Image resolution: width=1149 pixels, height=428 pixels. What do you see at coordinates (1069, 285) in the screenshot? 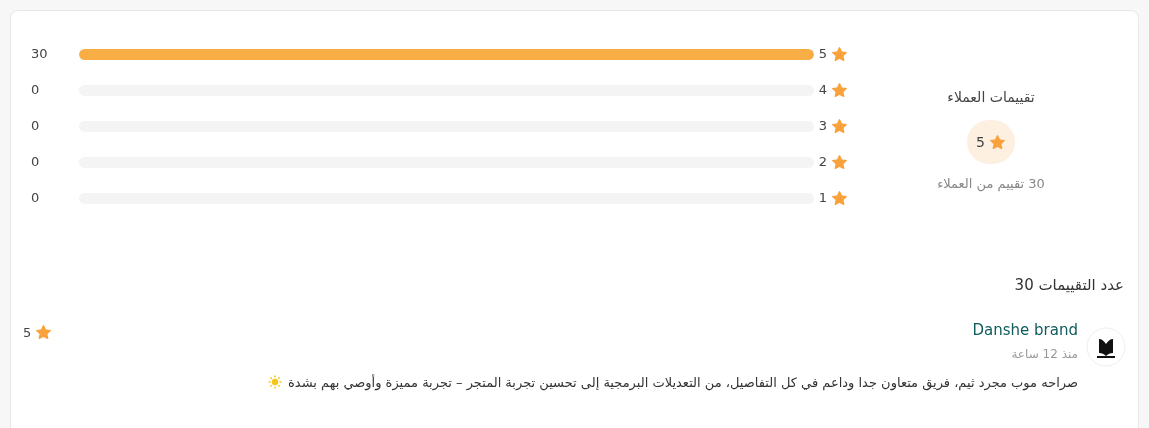
I see `reviews-heading: عدد التقييمات 30` at bounding box center [1069, 285].